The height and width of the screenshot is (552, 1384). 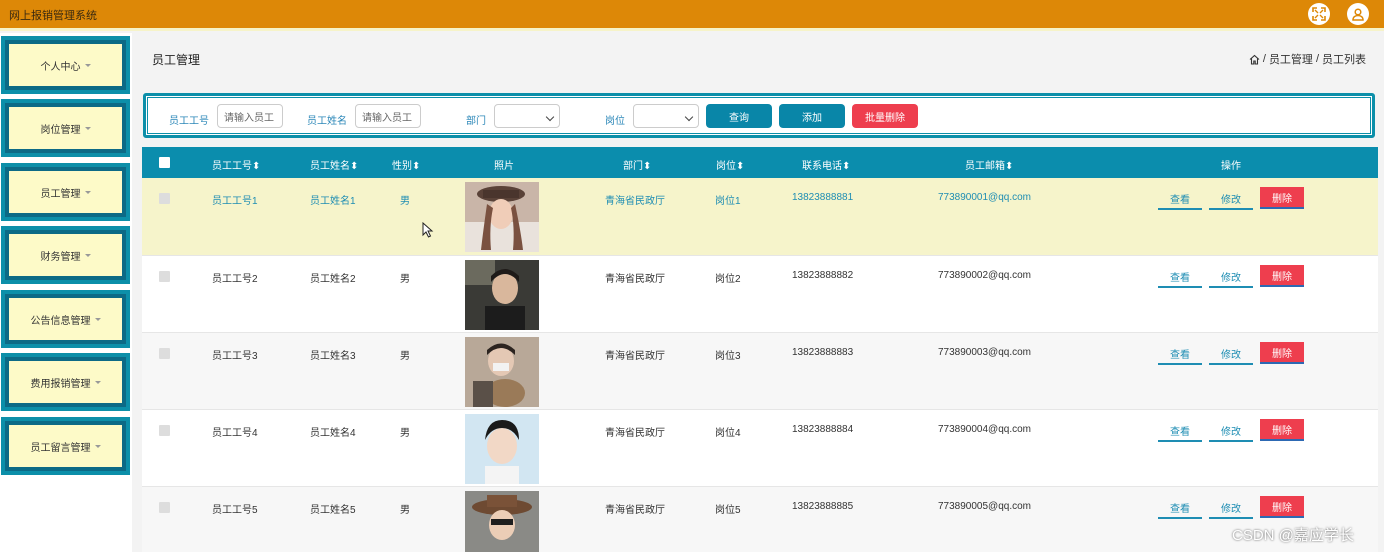 I want to click on breadcrumb-employee-management: 员工管理, so click(x=1291, y=59).